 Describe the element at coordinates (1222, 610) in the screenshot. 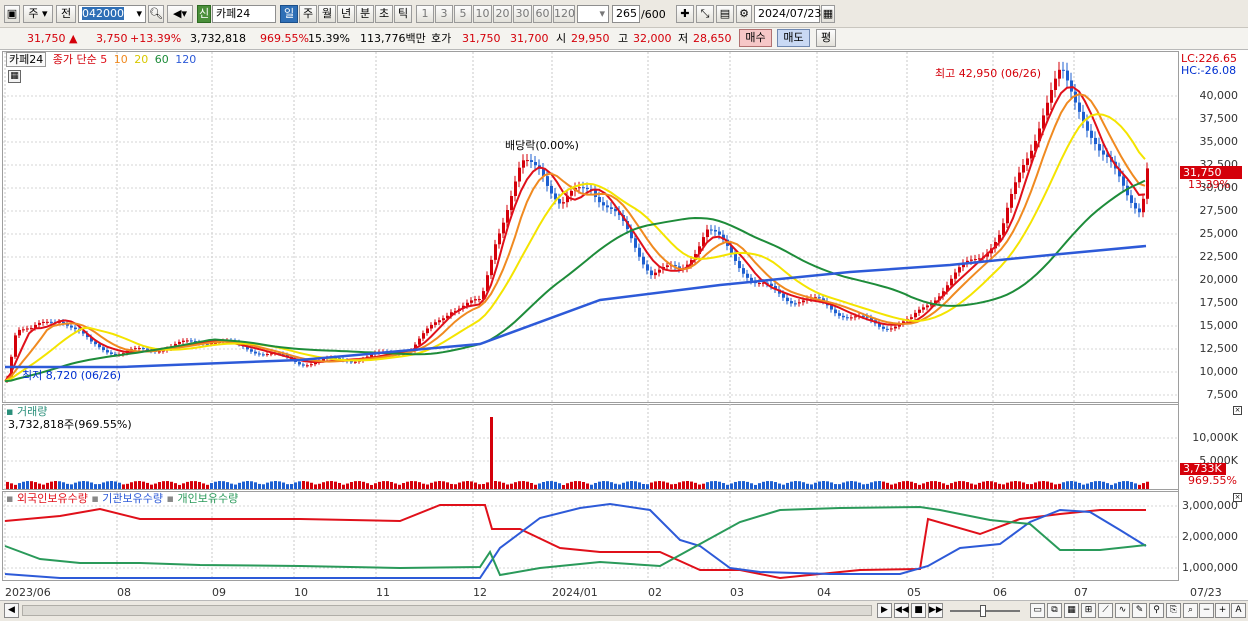

I see `zoom-in-icon: +` at that location.